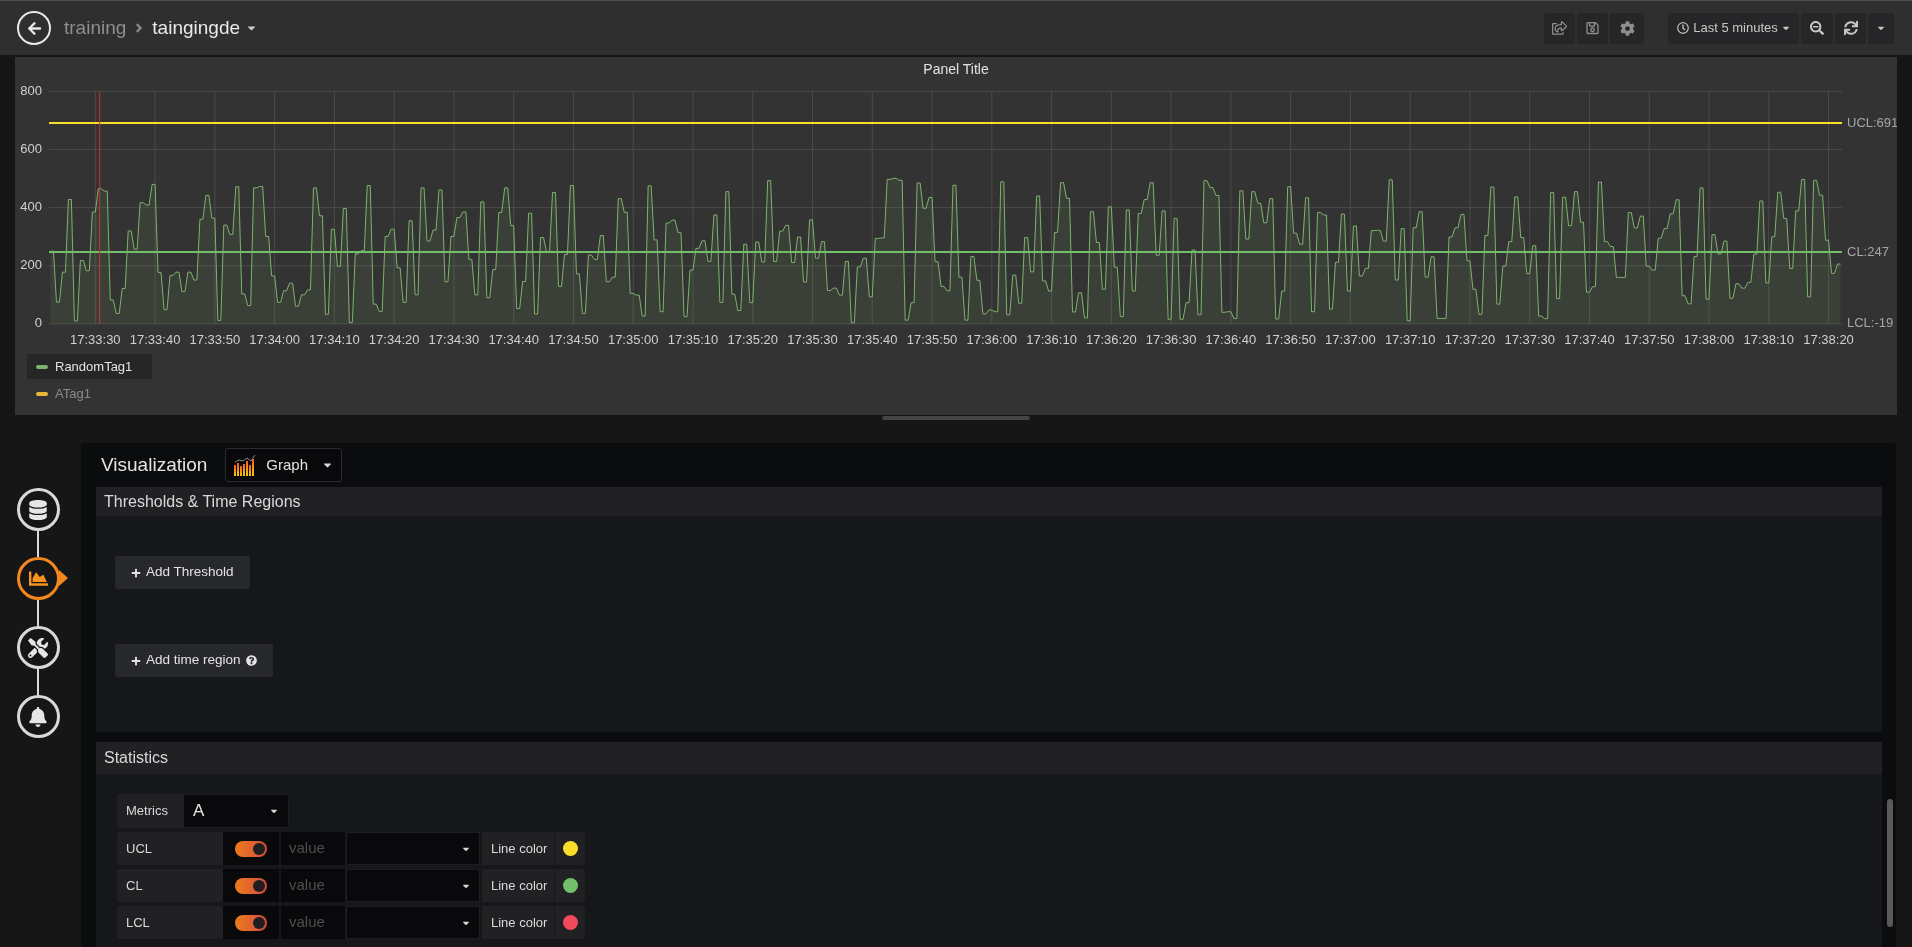  What do you see at coordinates (394, 340) in the screenshot?
I see `x-axis-label: 17:34:20` at bounding box center [394, 340].